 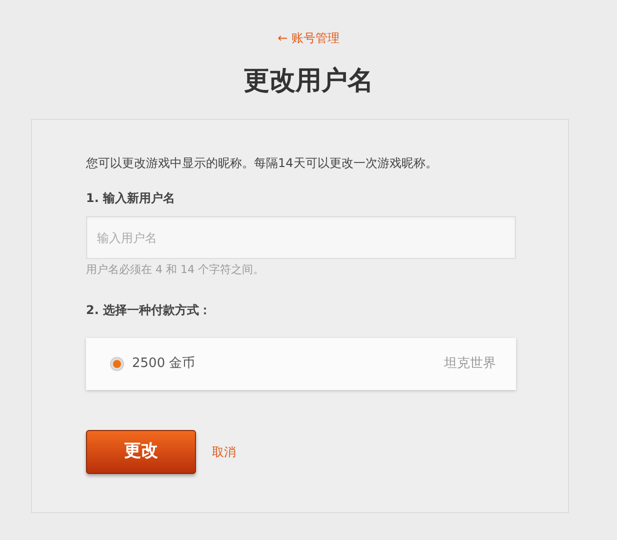 I want to click on hint-text: 用户名必须在 4 和 14 个字符之间。, so click(x=175, y=270).